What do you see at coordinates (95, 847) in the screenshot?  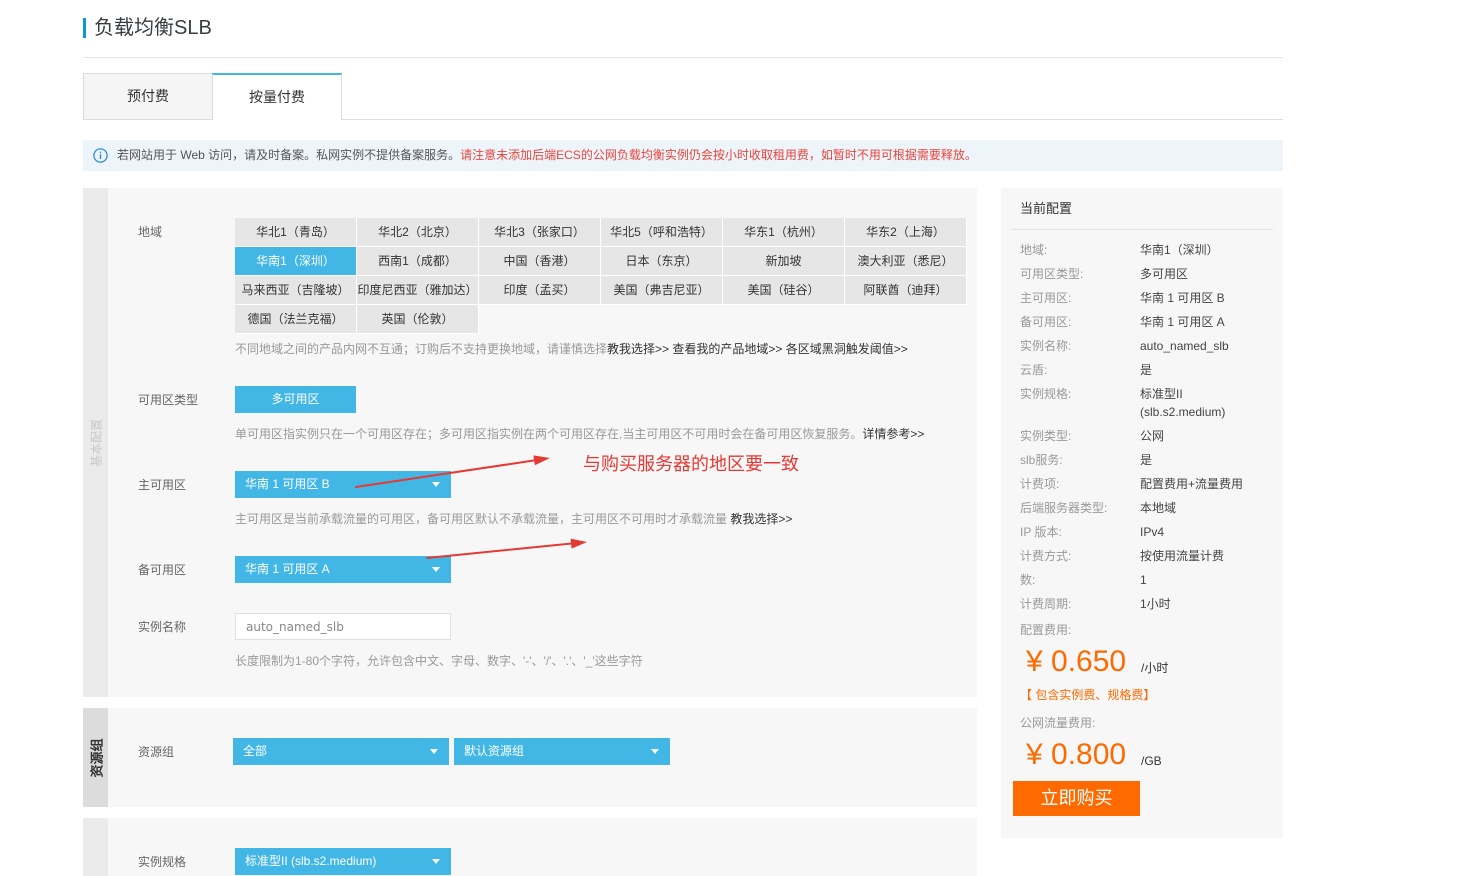 I see `section-strip-spec` at bounding box center [95, 847].